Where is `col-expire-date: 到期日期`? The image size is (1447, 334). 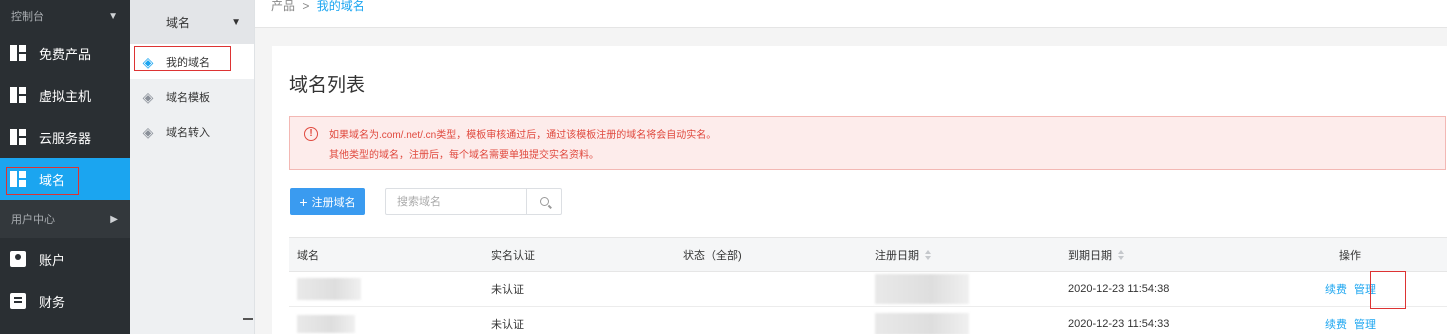
col-expire-date: 到期日期 is located at coordinates (1096, 254).